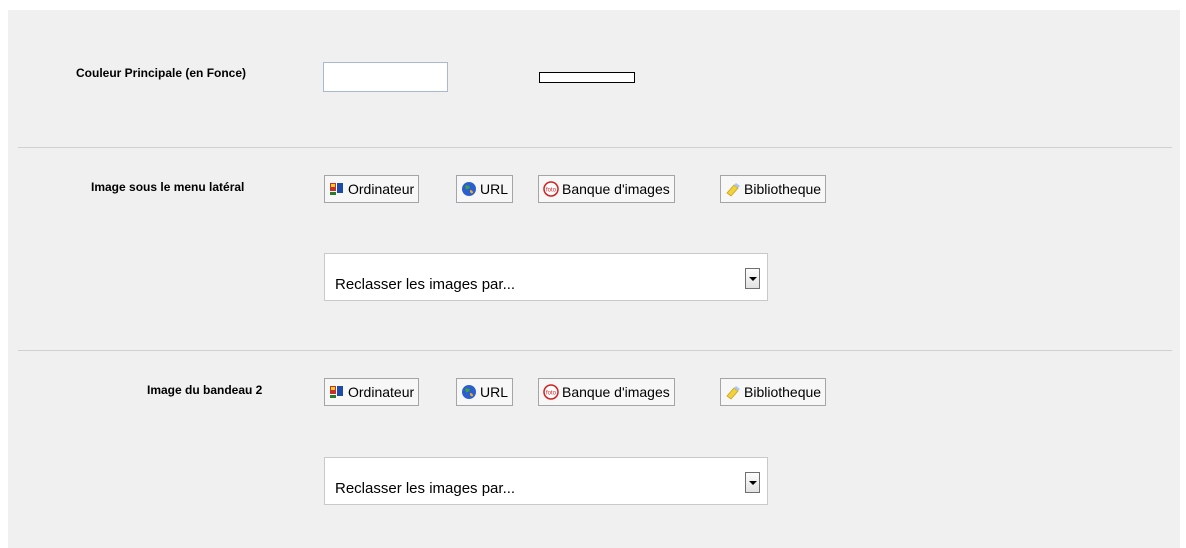 The image size is (1186, 548). What do you see at coordinates (161, 73) in the screenshot?
I see `main-color-label: Couleur Principale (en Fonce)` at bounding box center [161, 73].